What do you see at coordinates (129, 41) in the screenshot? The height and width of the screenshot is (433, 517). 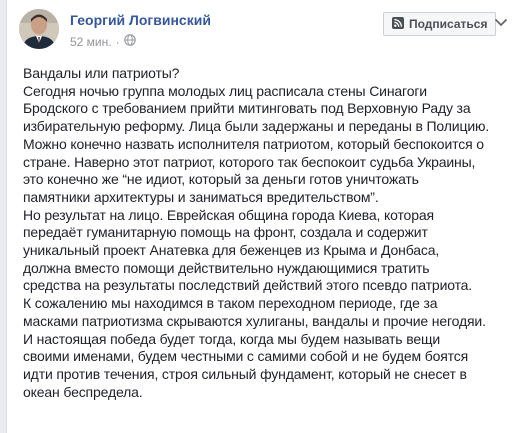 I see `globe-icon` at bounding box center [129, 41].